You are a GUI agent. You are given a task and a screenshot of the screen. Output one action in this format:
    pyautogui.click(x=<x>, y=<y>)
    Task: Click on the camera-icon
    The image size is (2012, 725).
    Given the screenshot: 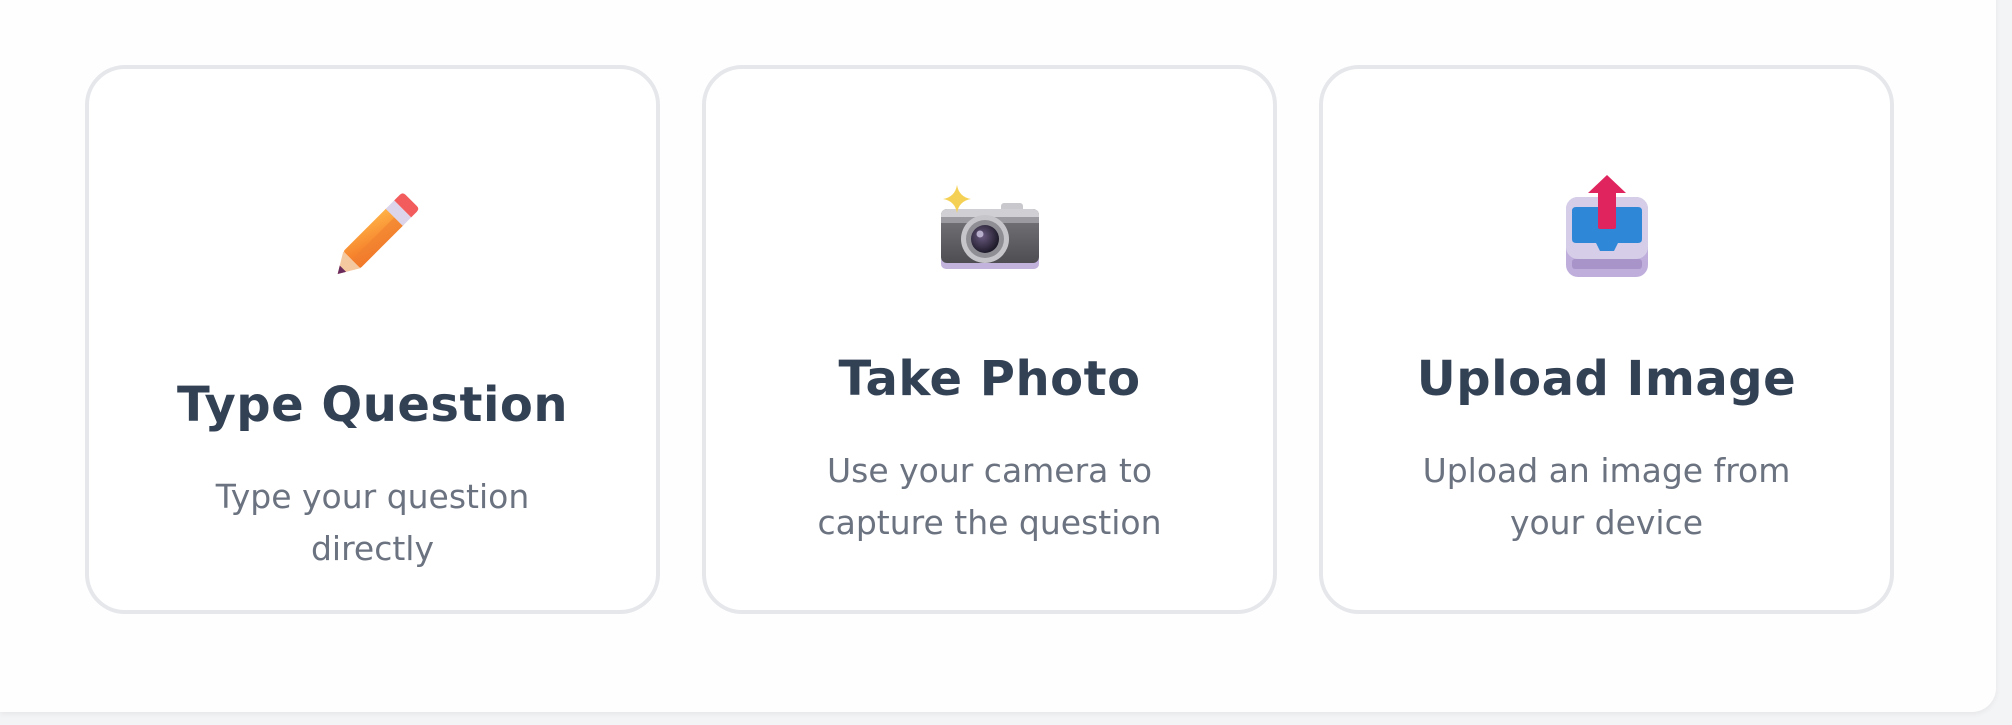 What is the action you would take?
    pyautogui.click(x=989, y=227)
    